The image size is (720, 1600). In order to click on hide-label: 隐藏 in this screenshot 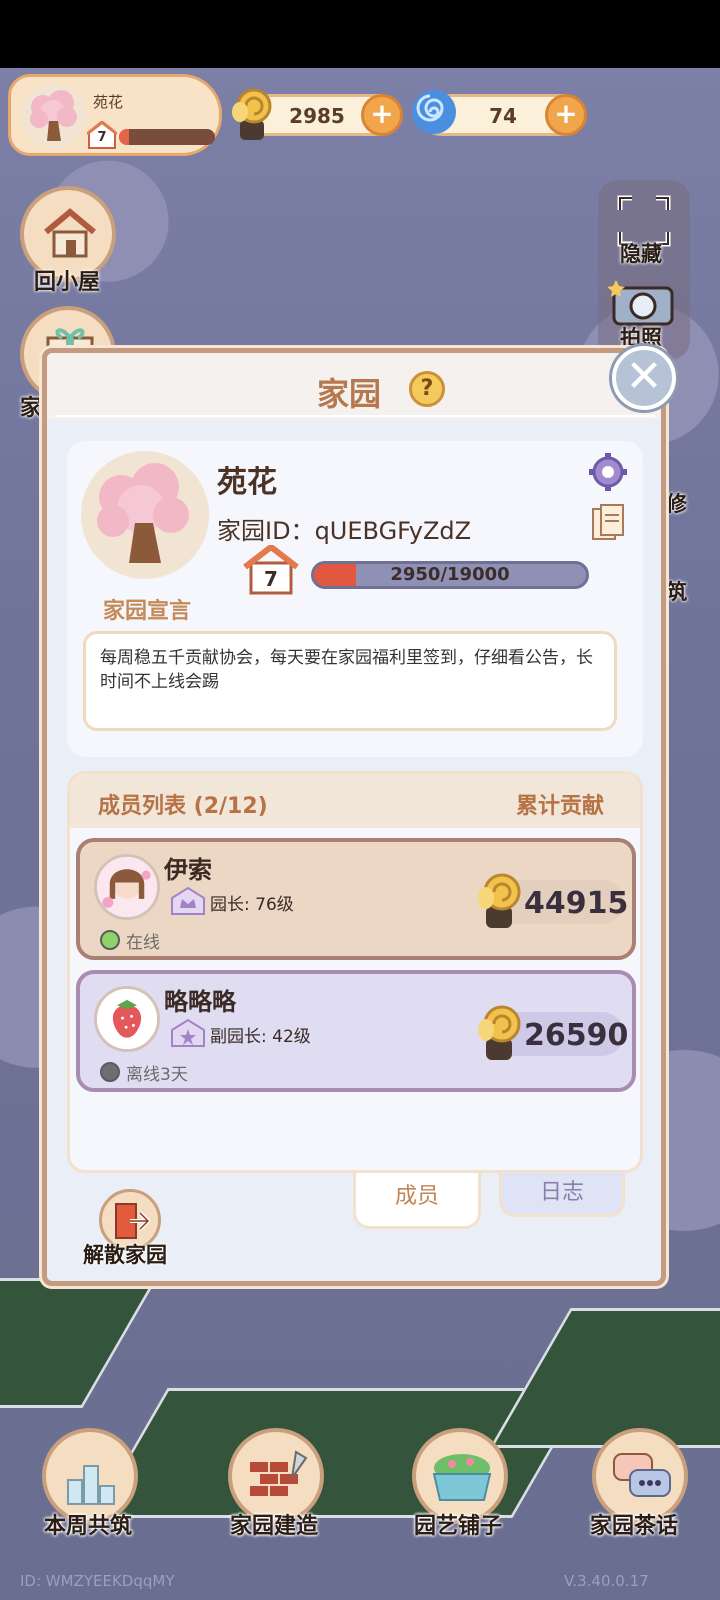, I will do `click(641, 253)`.